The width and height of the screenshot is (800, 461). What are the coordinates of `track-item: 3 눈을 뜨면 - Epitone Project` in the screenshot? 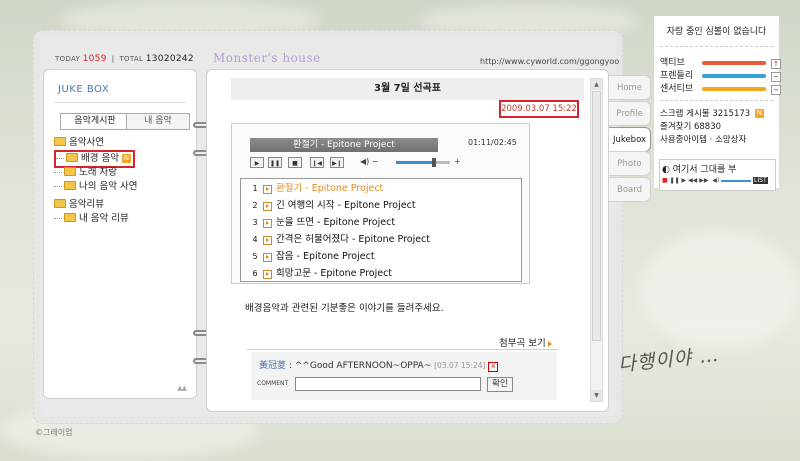 It's located at (381, 223).